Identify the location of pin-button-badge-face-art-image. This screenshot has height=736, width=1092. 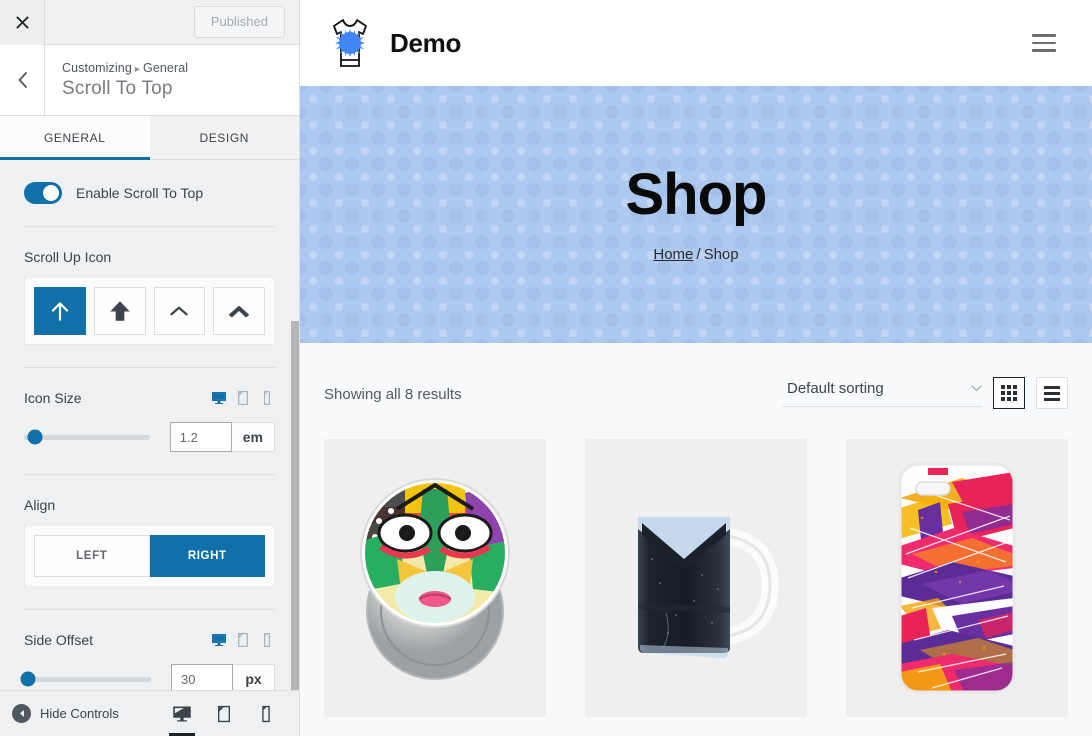
(435, 579).